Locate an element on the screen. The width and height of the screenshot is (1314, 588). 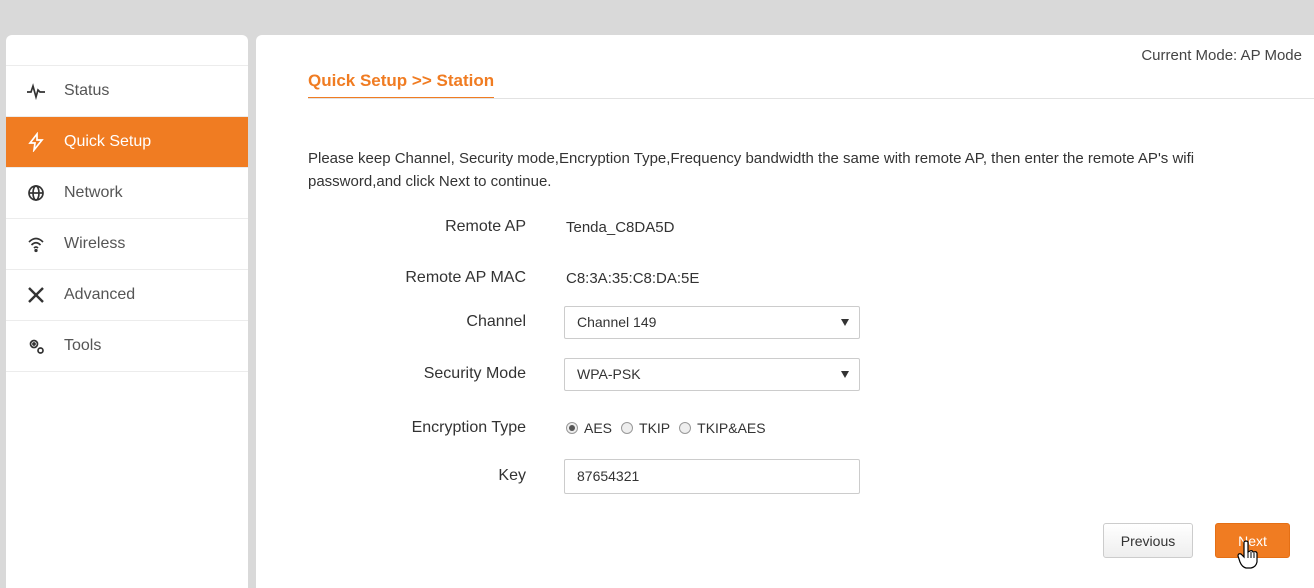
key-row: Key 87654321 is located at coordinates (788, 476).